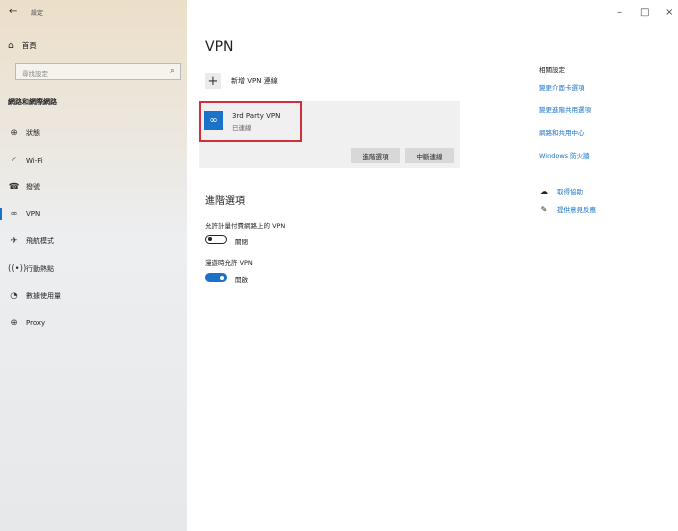 This screenshot has height=531, width=678. Describe the element at coordinates (552, 70) in the screenshot. I see `related-settings-title: 相關設定` at that location.